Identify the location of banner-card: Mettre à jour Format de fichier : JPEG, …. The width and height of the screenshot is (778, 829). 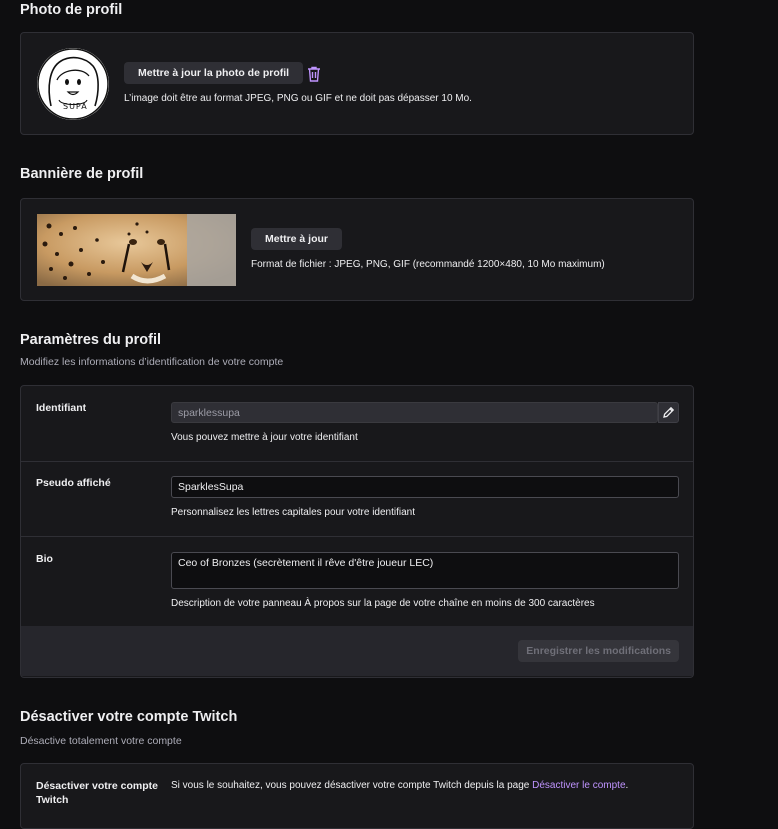
(357, 249).